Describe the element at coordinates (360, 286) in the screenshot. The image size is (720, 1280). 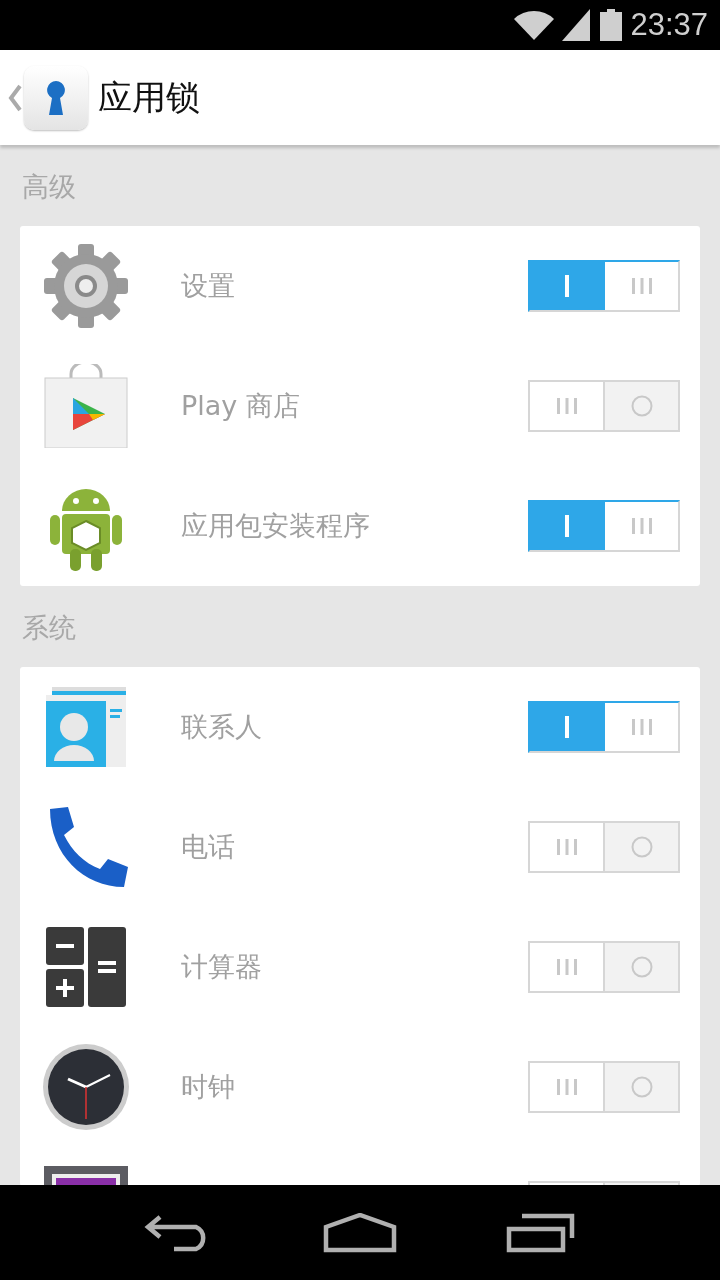
I see `app-row: 设置` at that location.